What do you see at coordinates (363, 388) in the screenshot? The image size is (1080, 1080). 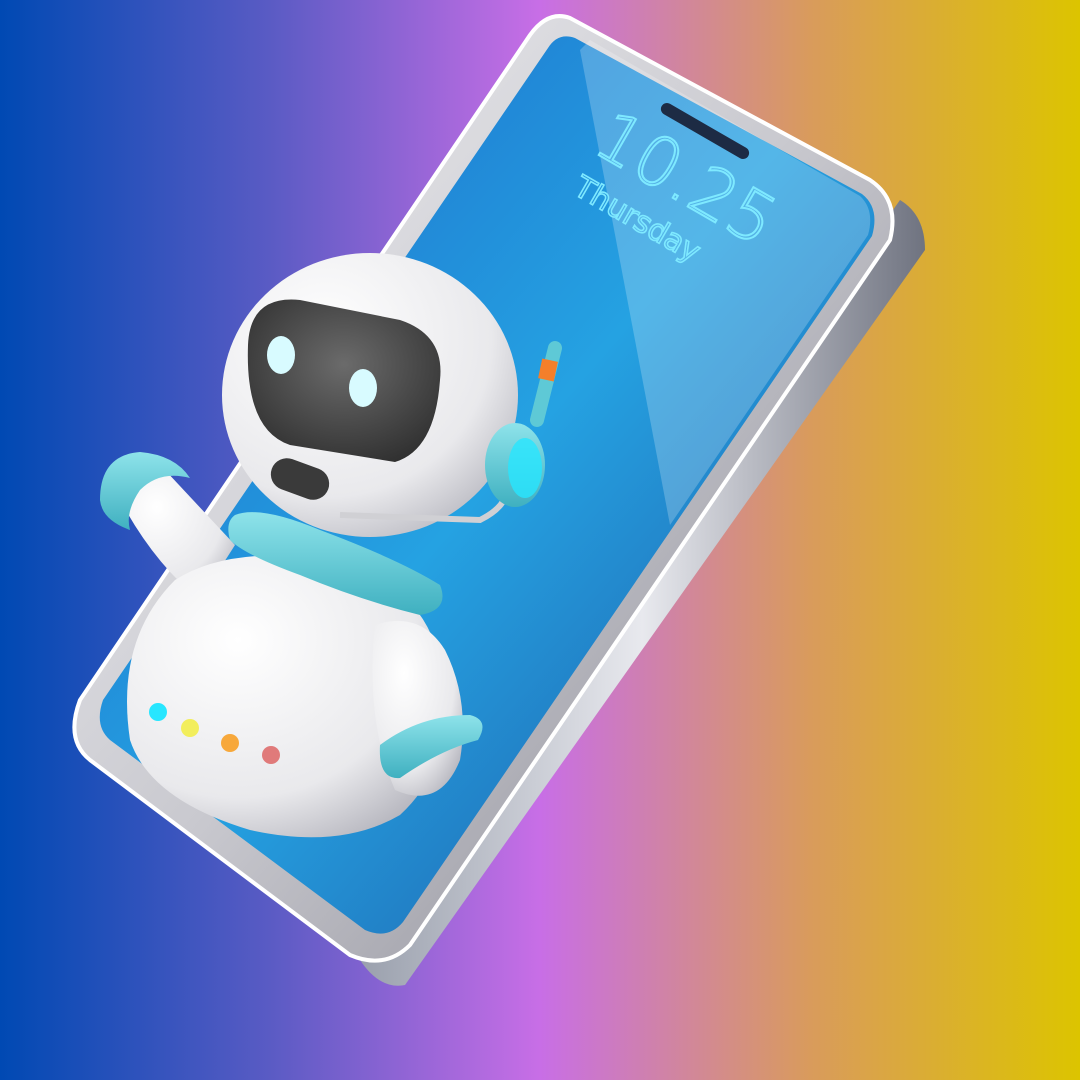 I see `robot-right-eye` at bounding box center [363, 388].